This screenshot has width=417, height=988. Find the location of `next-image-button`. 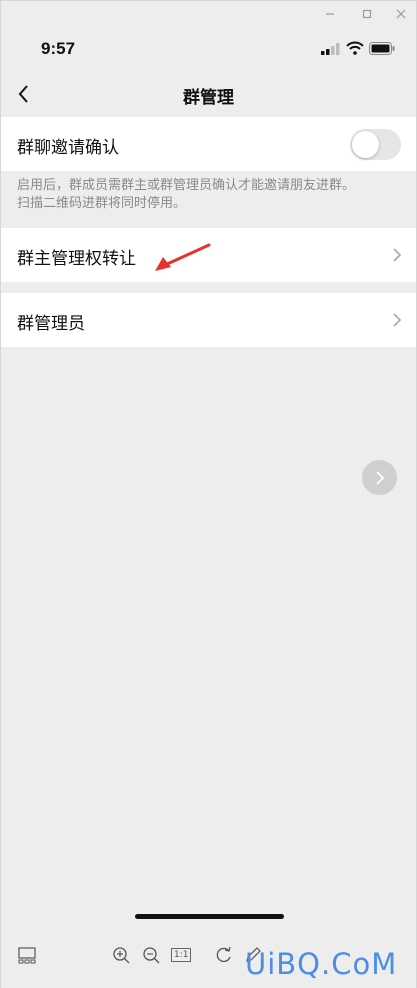

next-image-button is located at coordinates (379, 477).